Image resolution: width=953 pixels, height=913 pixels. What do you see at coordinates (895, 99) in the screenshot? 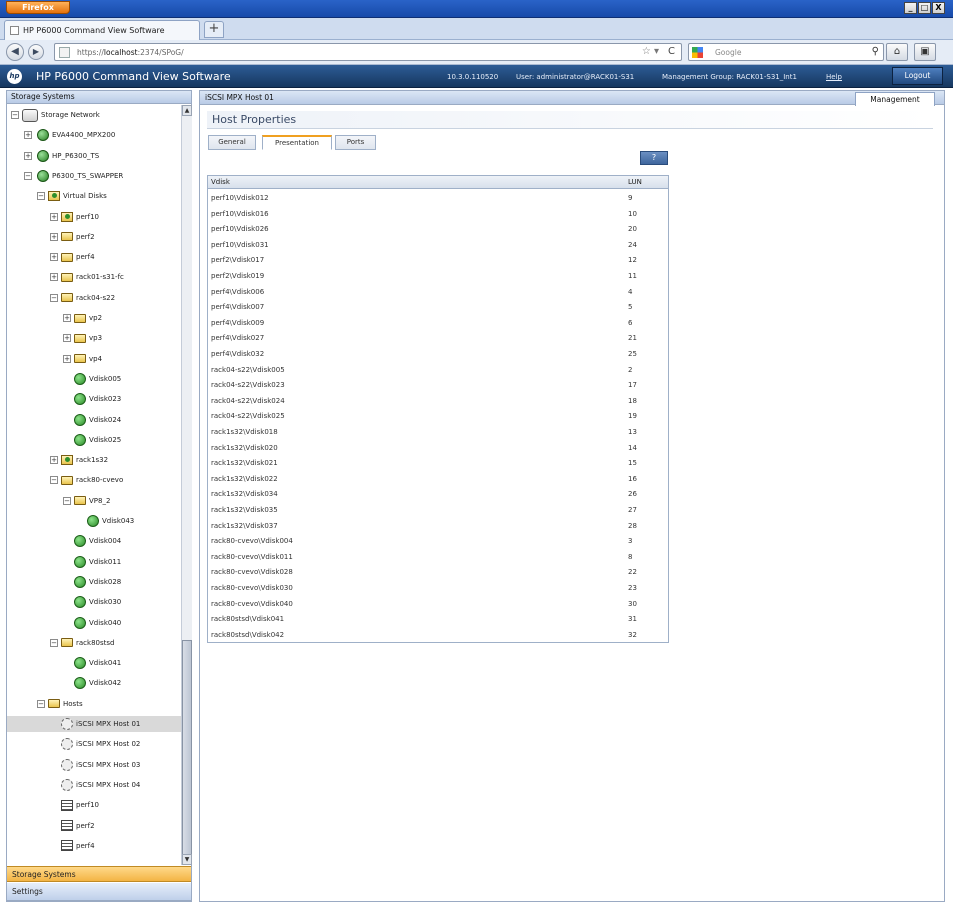
I see `tab-management: Management` at bounding box center [895, 99].